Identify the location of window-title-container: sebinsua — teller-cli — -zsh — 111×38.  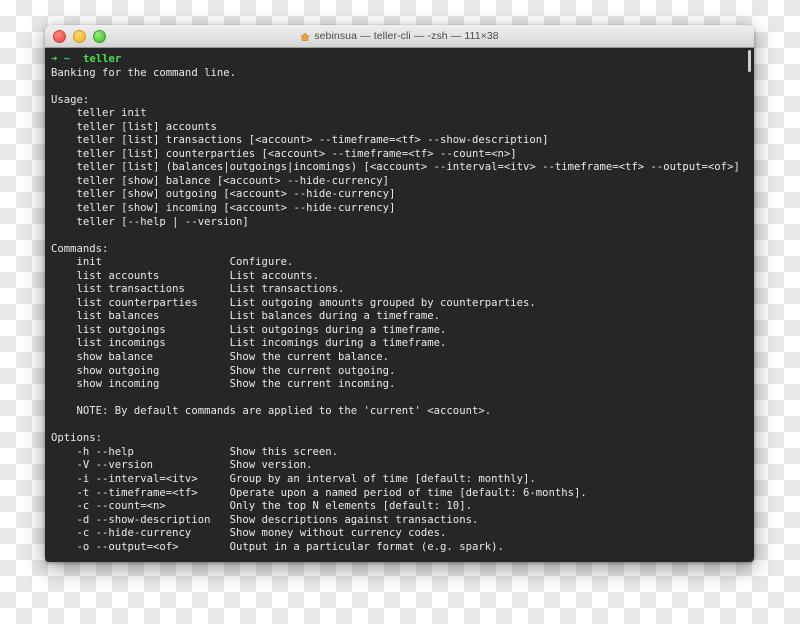
(399, 36).